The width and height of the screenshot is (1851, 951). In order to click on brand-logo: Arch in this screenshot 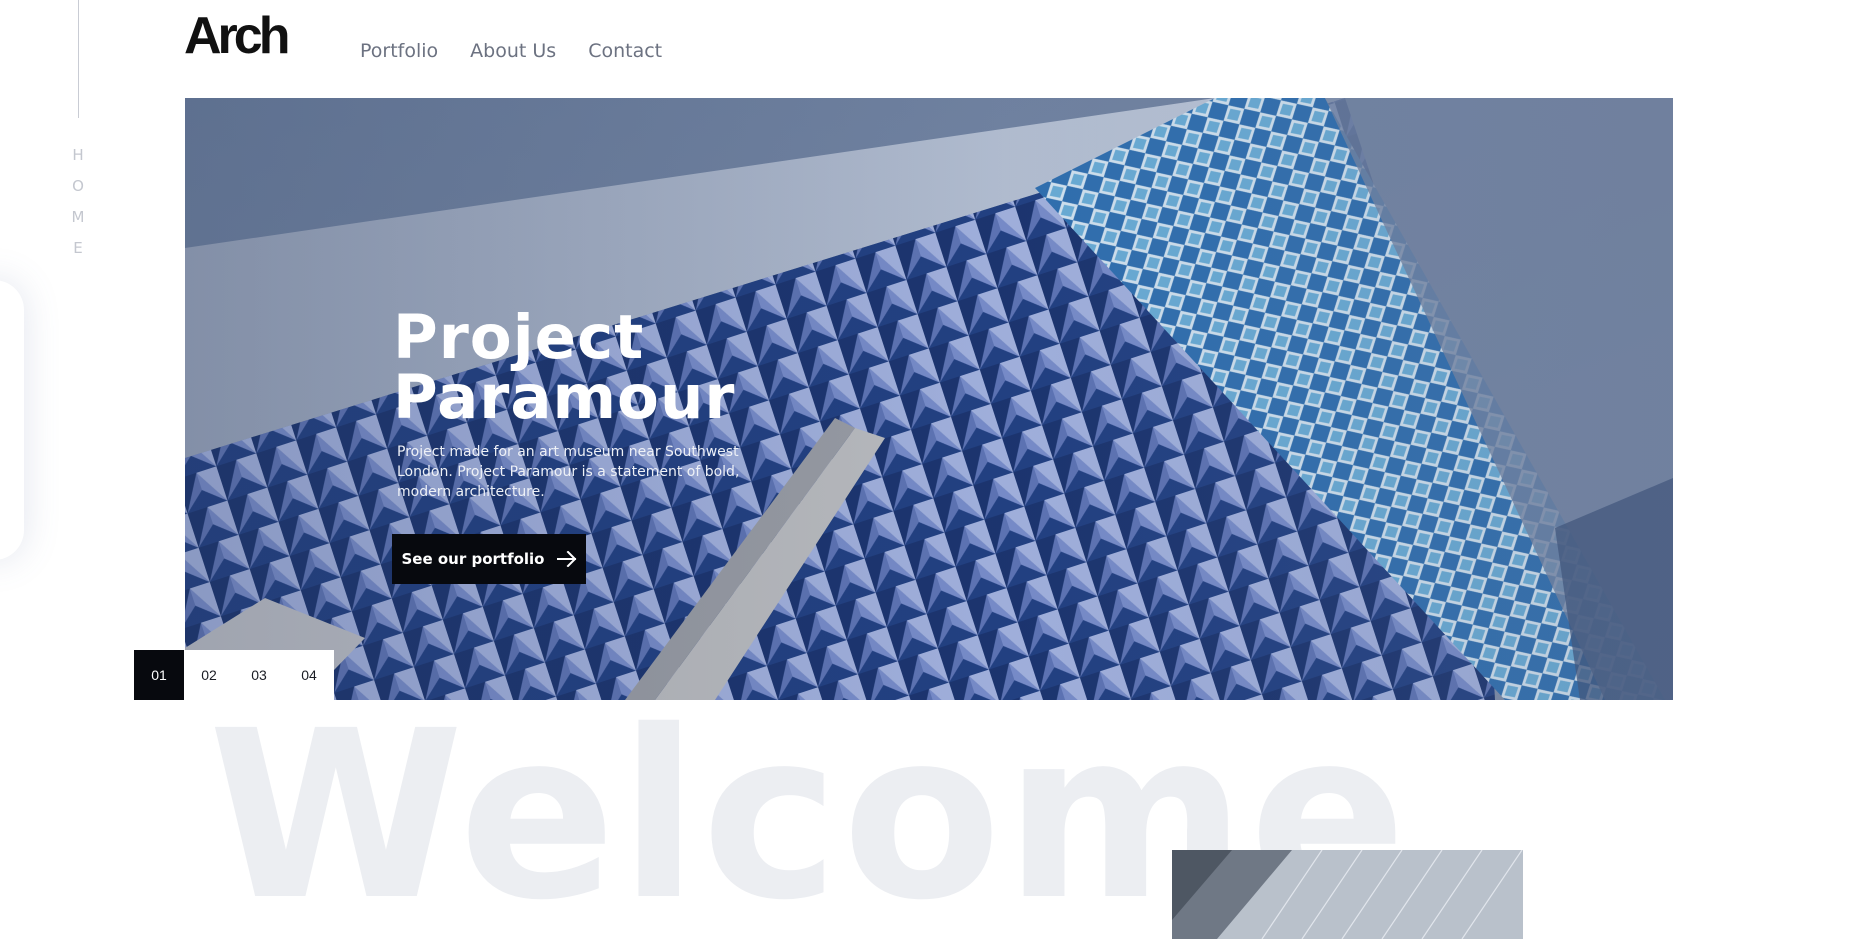, I will do `click(237, 36)`.